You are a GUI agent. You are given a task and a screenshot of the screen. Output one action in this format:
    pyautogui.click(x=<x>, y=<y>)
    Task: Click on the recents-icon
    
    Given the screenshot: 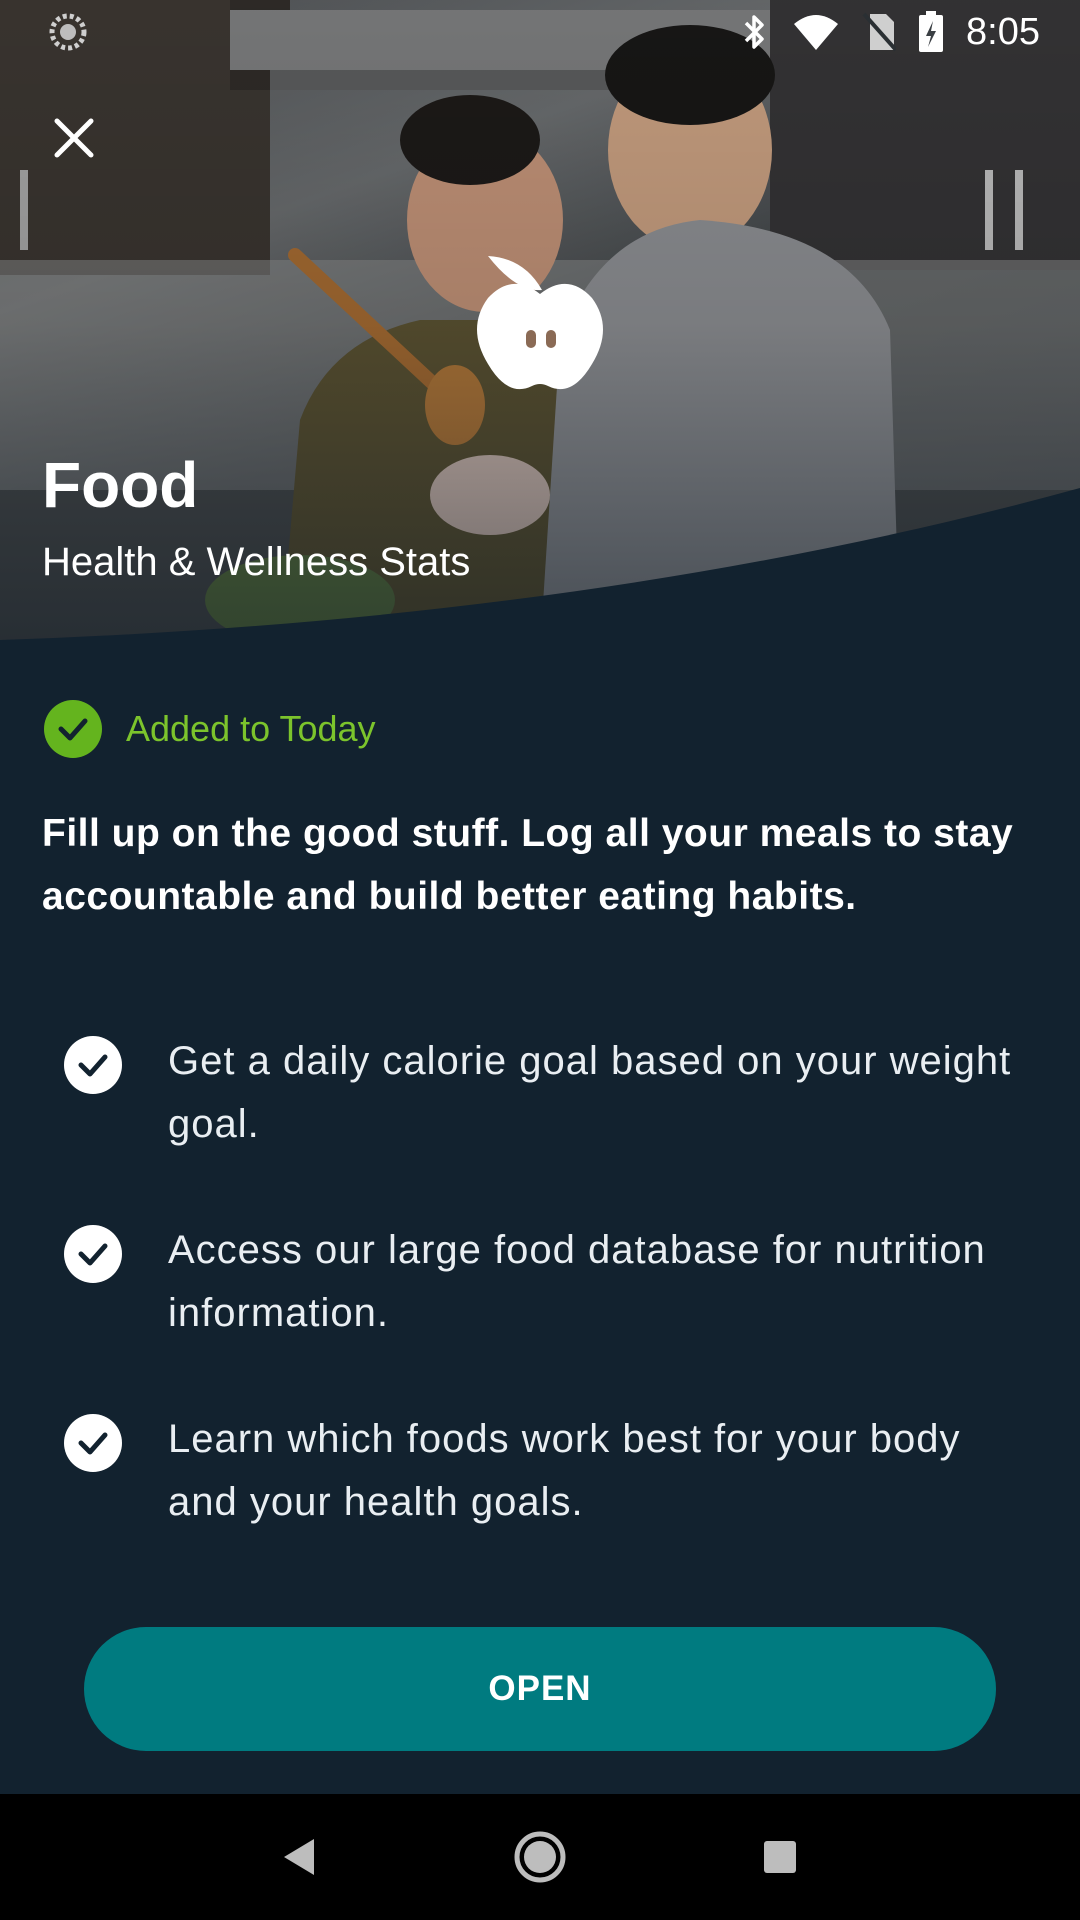 What is the action you would take?
    pyautogui.click(x=780, y=1857)
    